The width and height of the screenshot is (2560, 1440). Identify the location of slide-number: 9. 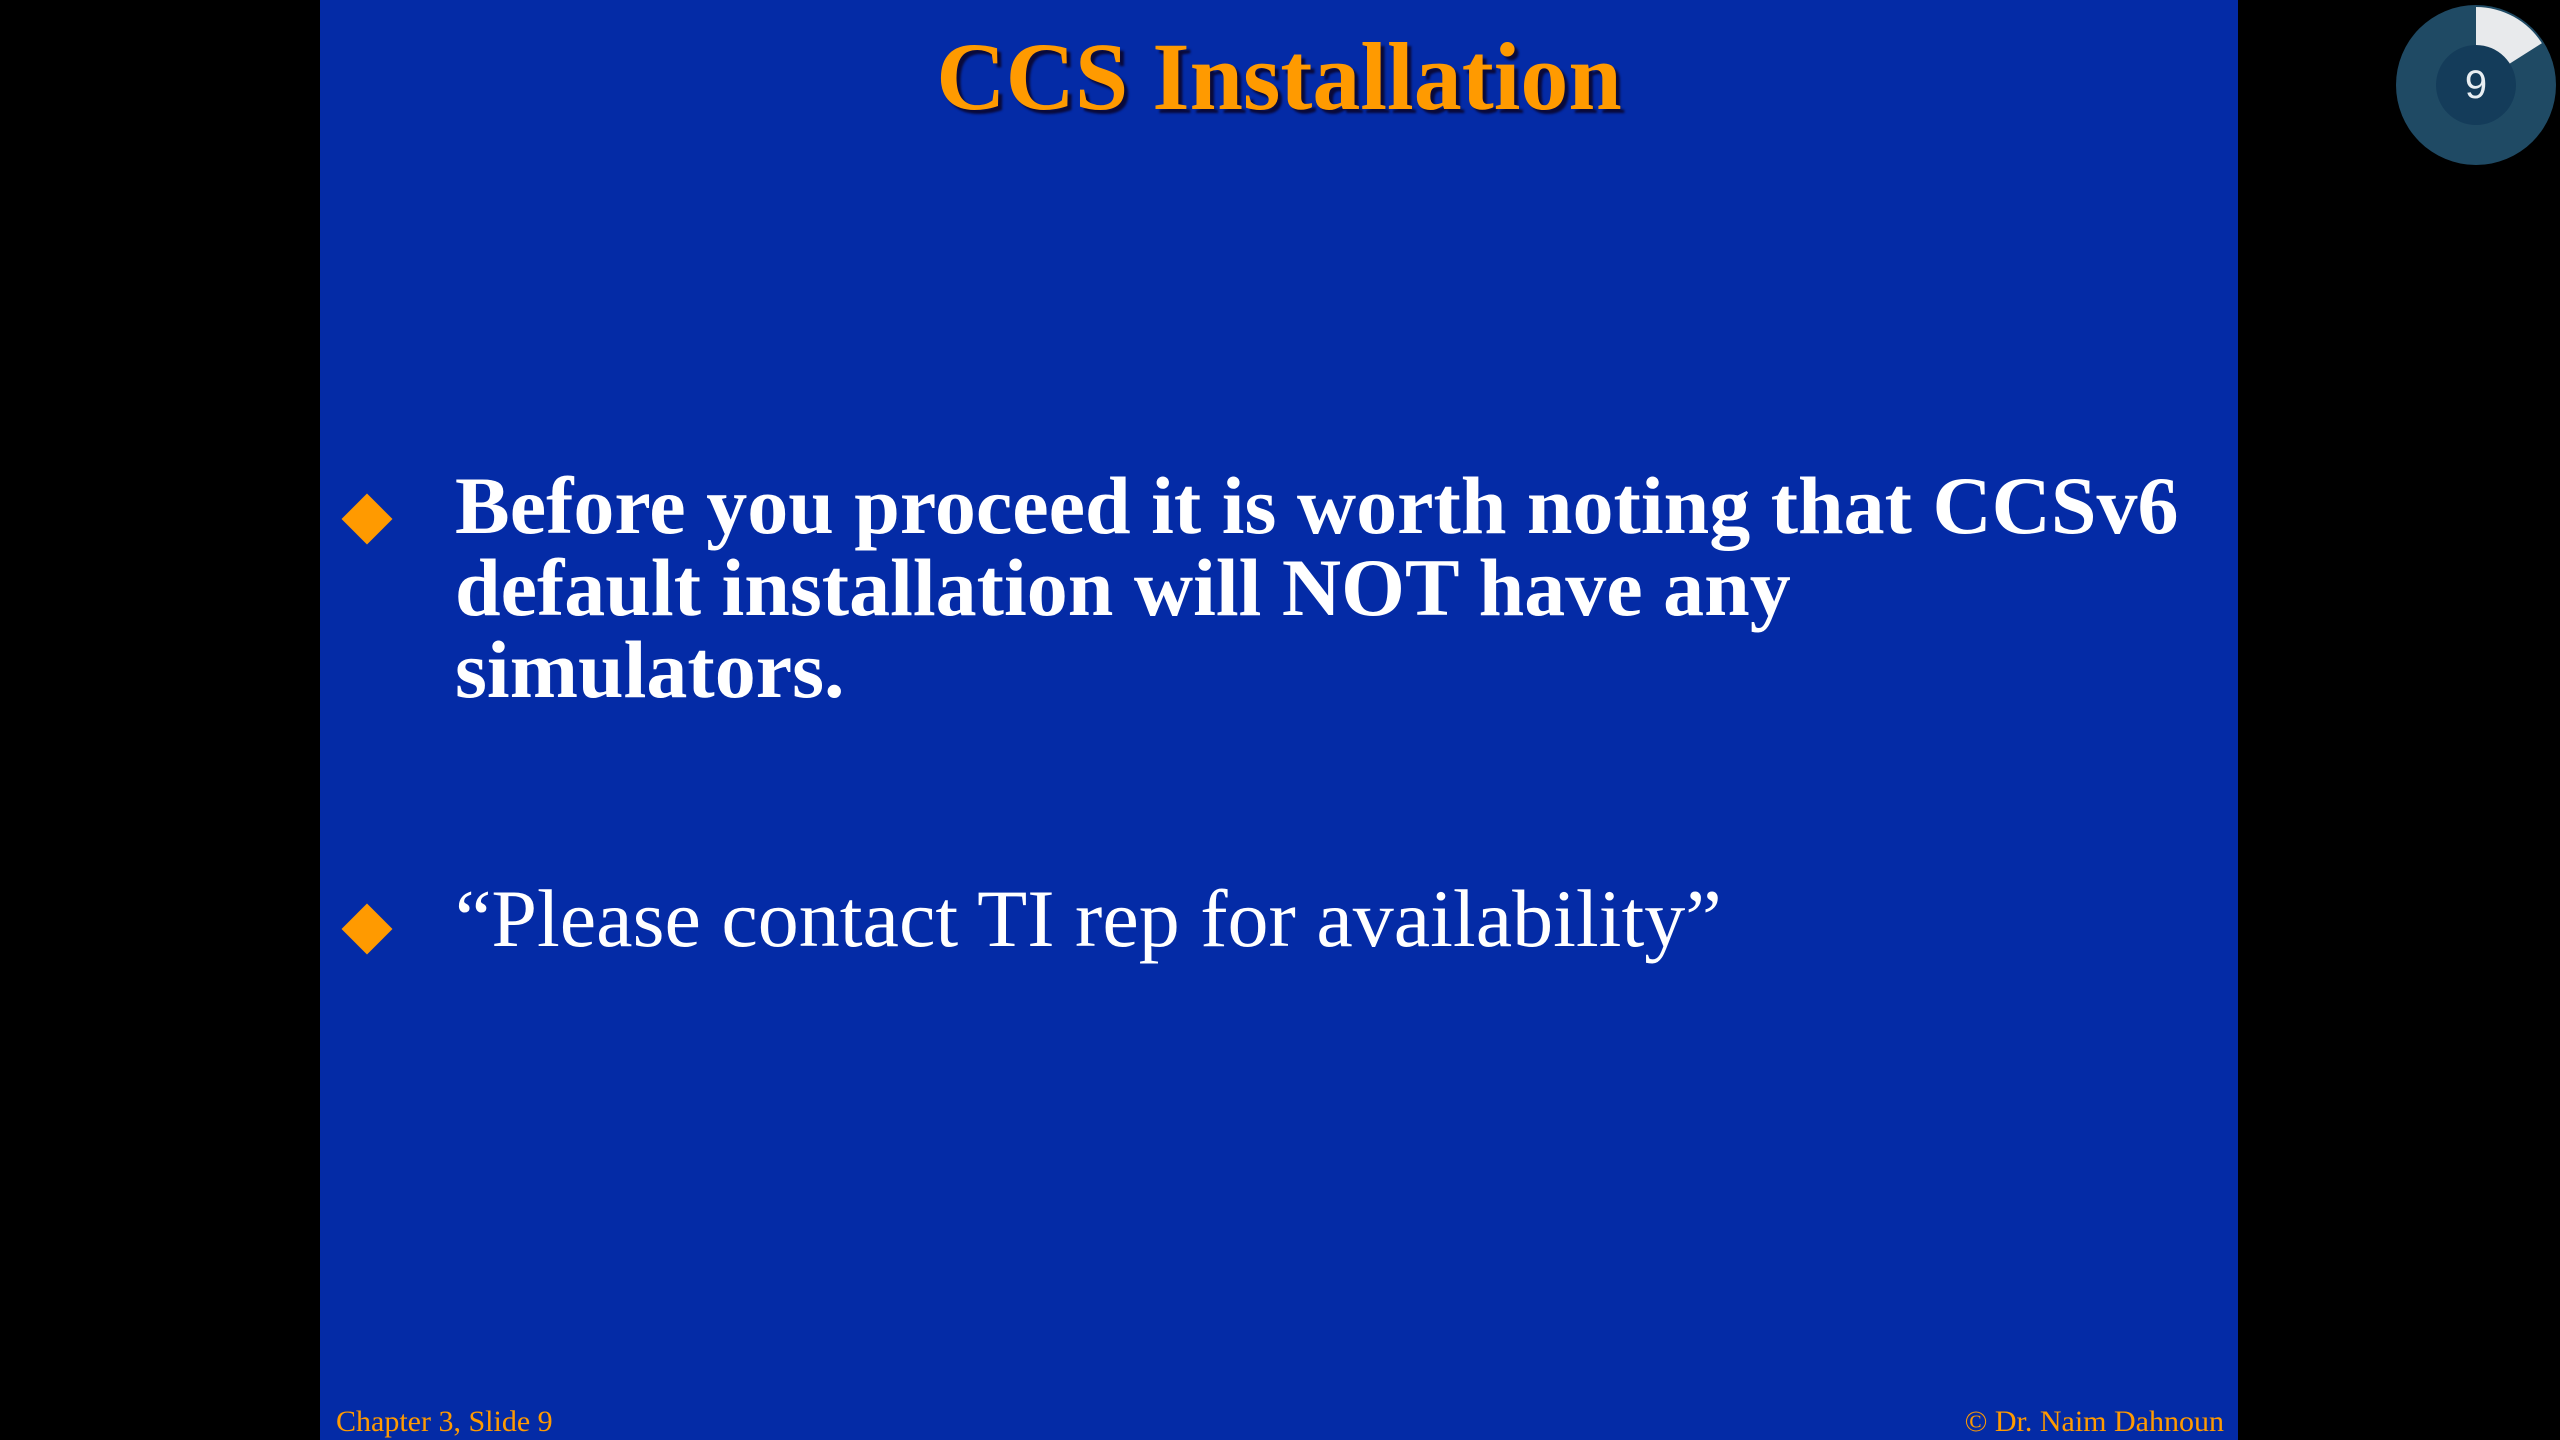
(2476, 85).